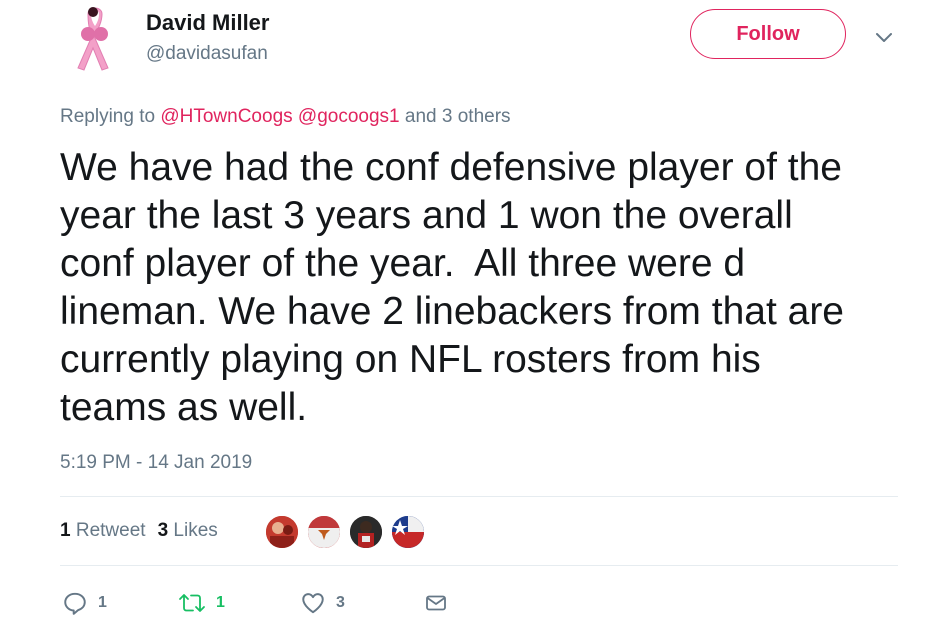 The image size is (949, 637). I want to click on author-handle: @davidasufan, so click(207, 54).